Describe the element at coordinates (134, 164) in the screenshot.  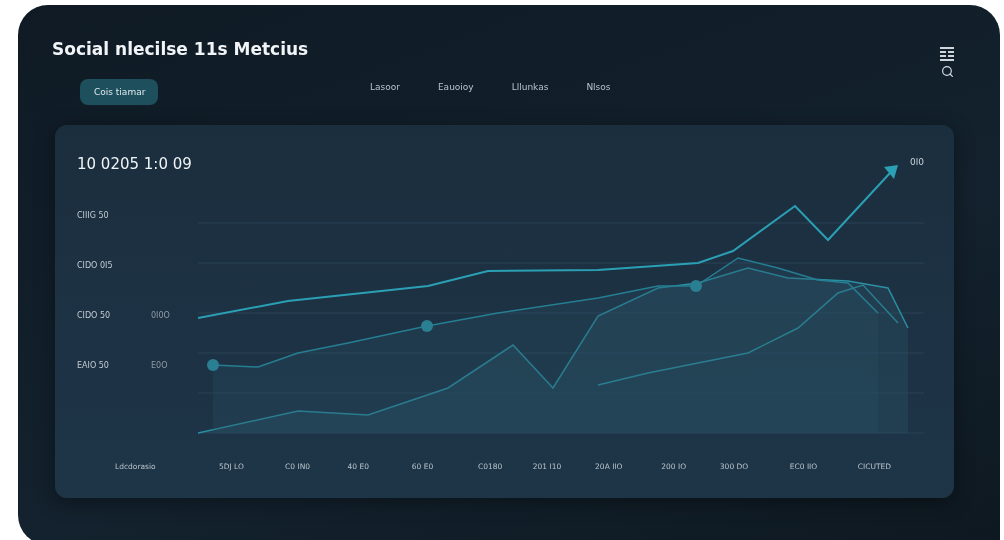
I see `chart-heading: 10 0205 1:0 09` at that location.